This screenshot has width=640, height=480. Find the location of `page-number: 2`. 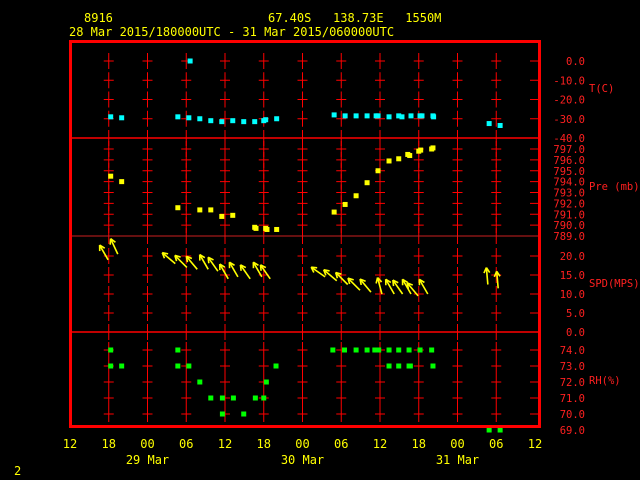

page-number: 2 is located at coordinates (17, 471).